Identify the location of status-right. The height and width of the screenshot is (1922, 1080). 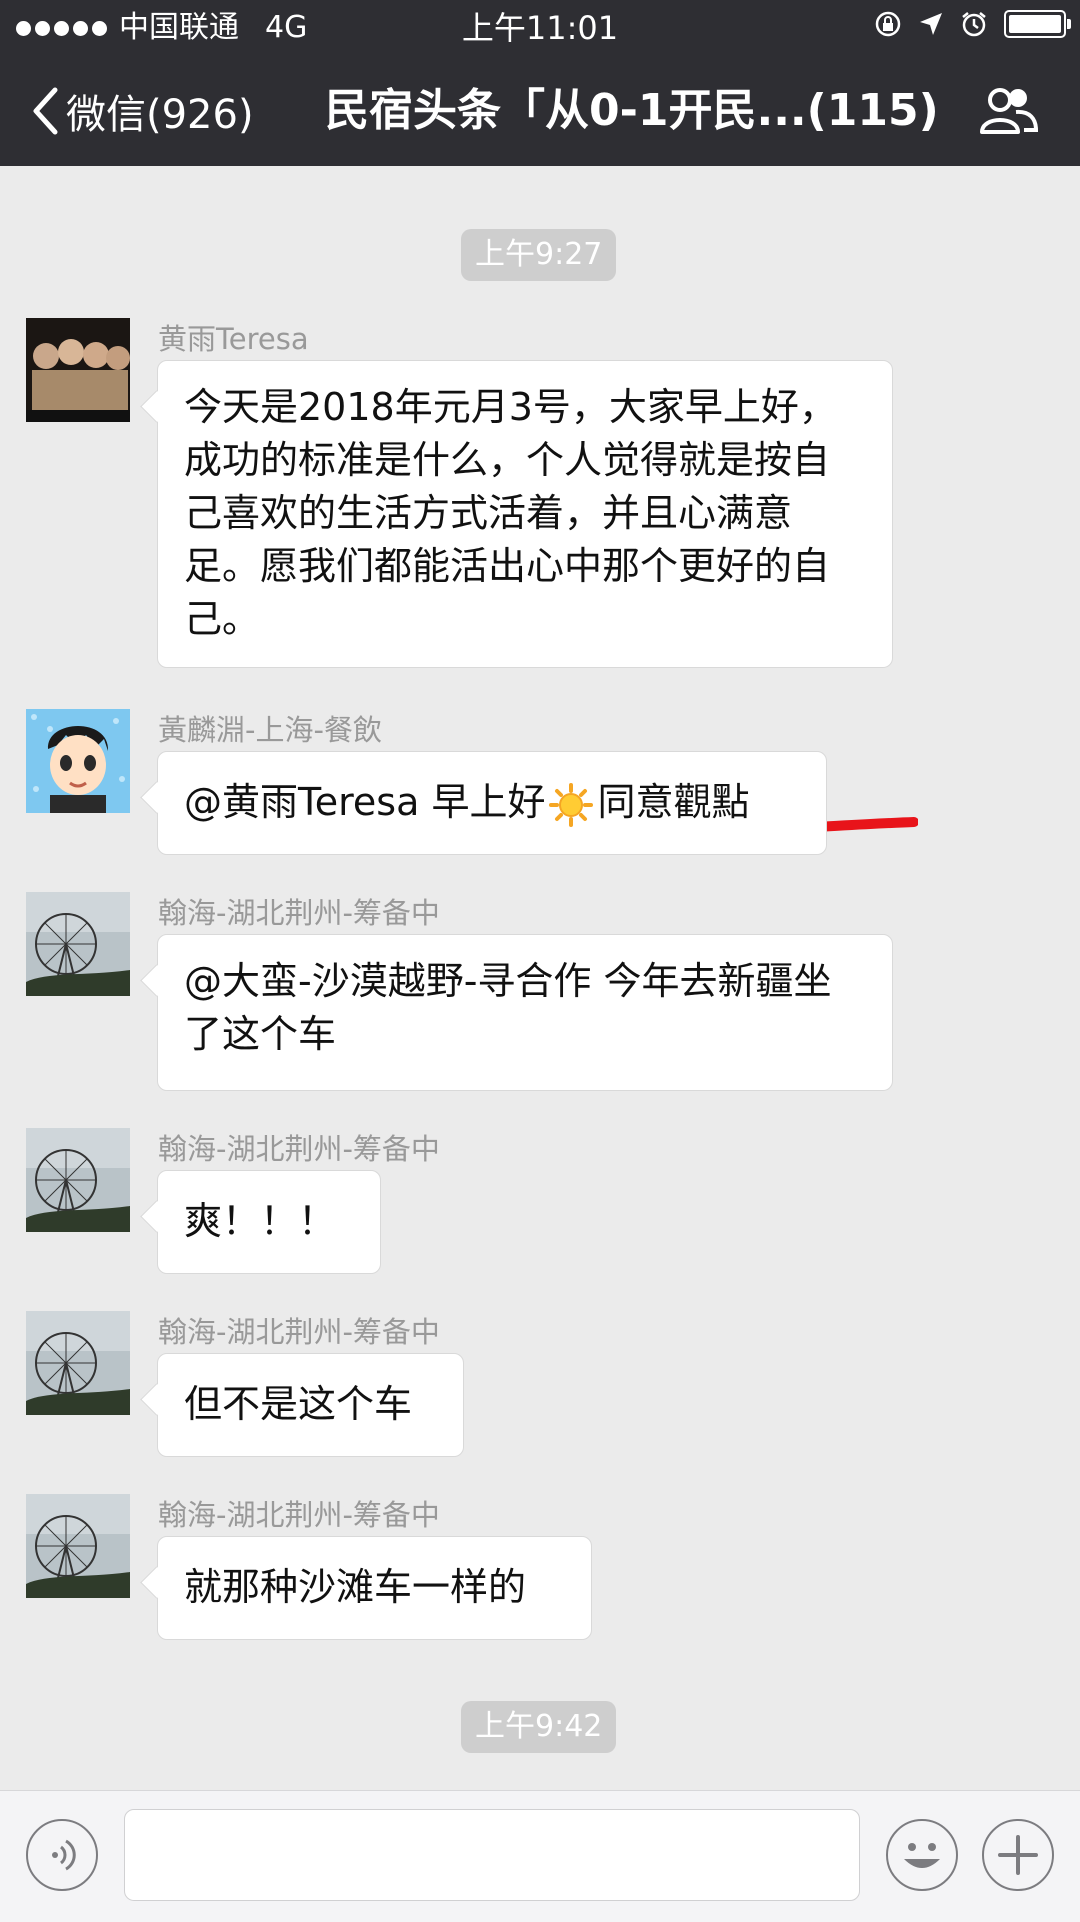
(972, 24).